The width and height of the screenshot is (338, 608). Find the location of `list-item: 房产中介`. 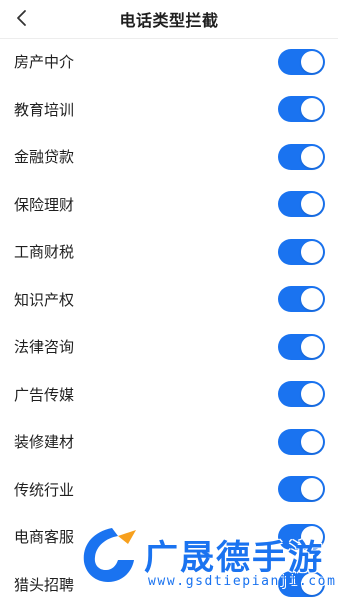

list-item: 房产中介 is located at coordinates (169, 62).